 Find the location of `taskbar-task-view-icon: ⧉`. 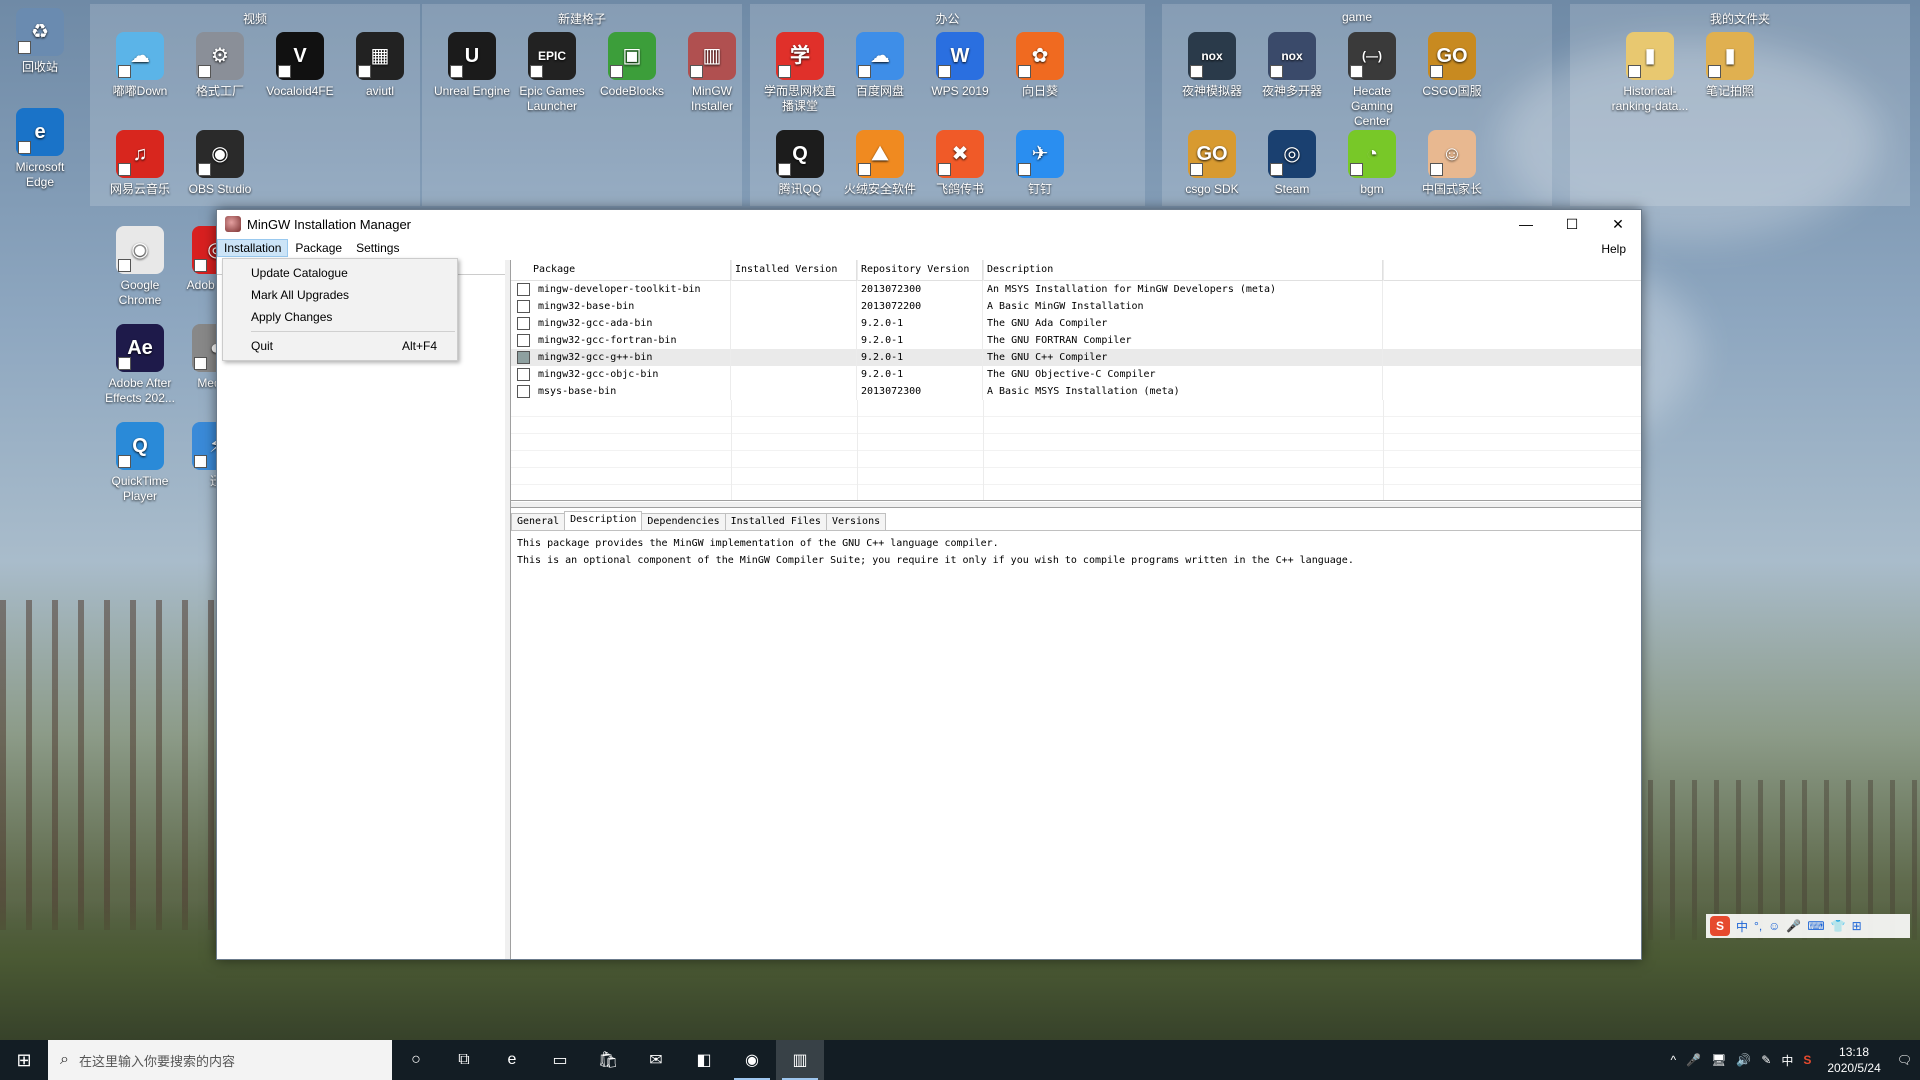

taskbar-task-view-icon: ⧉ is located at coordinates (464, 1060).